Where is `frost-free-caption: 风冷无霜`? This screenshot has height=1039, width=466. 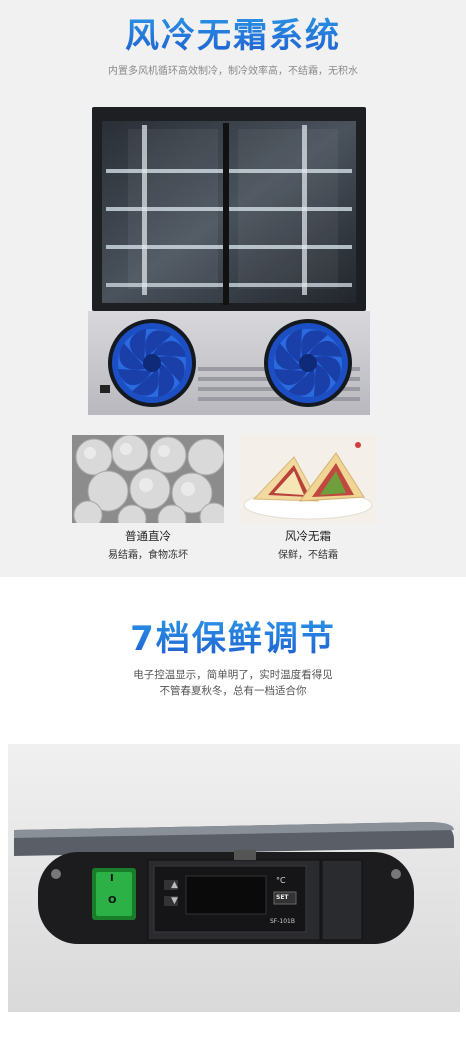
frost-free-caption: 风冷无霜 is located at coordinates (308, 536).